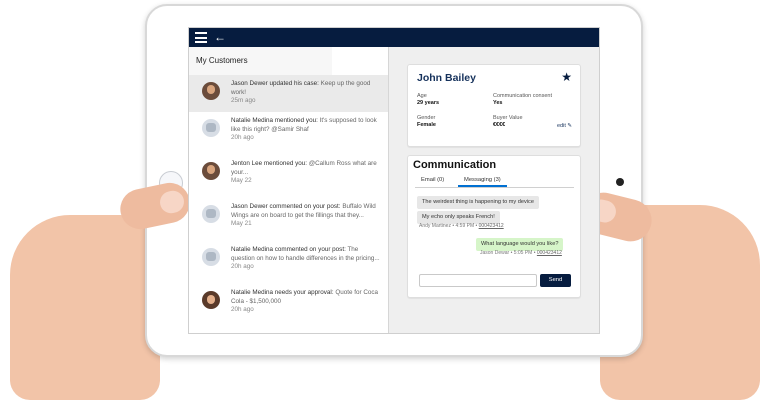 The height and width of the screenshot is (400, 768). Describe the element at coordinates (394, 37) in the screenshot. I see `top-nav-bar: ←` at that location.